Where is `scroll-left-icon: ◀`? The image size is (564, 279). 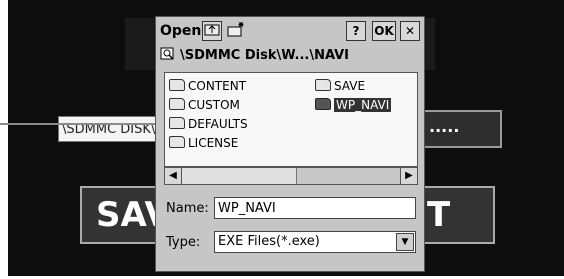
scroll-left-icon: ◀ is located at coordinates (173, 176).